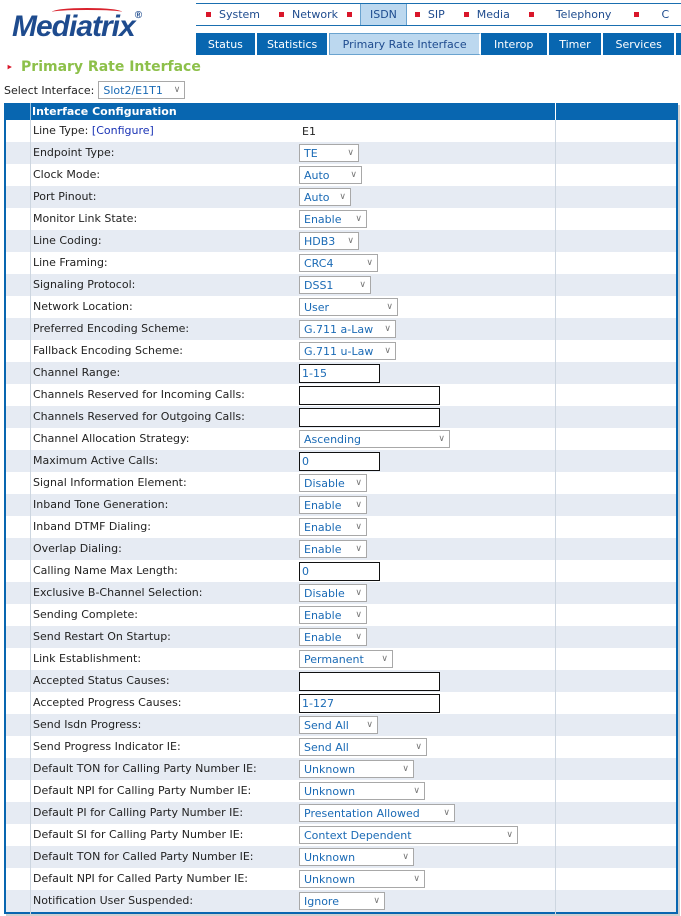 This screenshot has width=681, height=916. Describe the element at coordinates (436, 14) in the screenshot. I see `top-nav-label: SIP` at that location.